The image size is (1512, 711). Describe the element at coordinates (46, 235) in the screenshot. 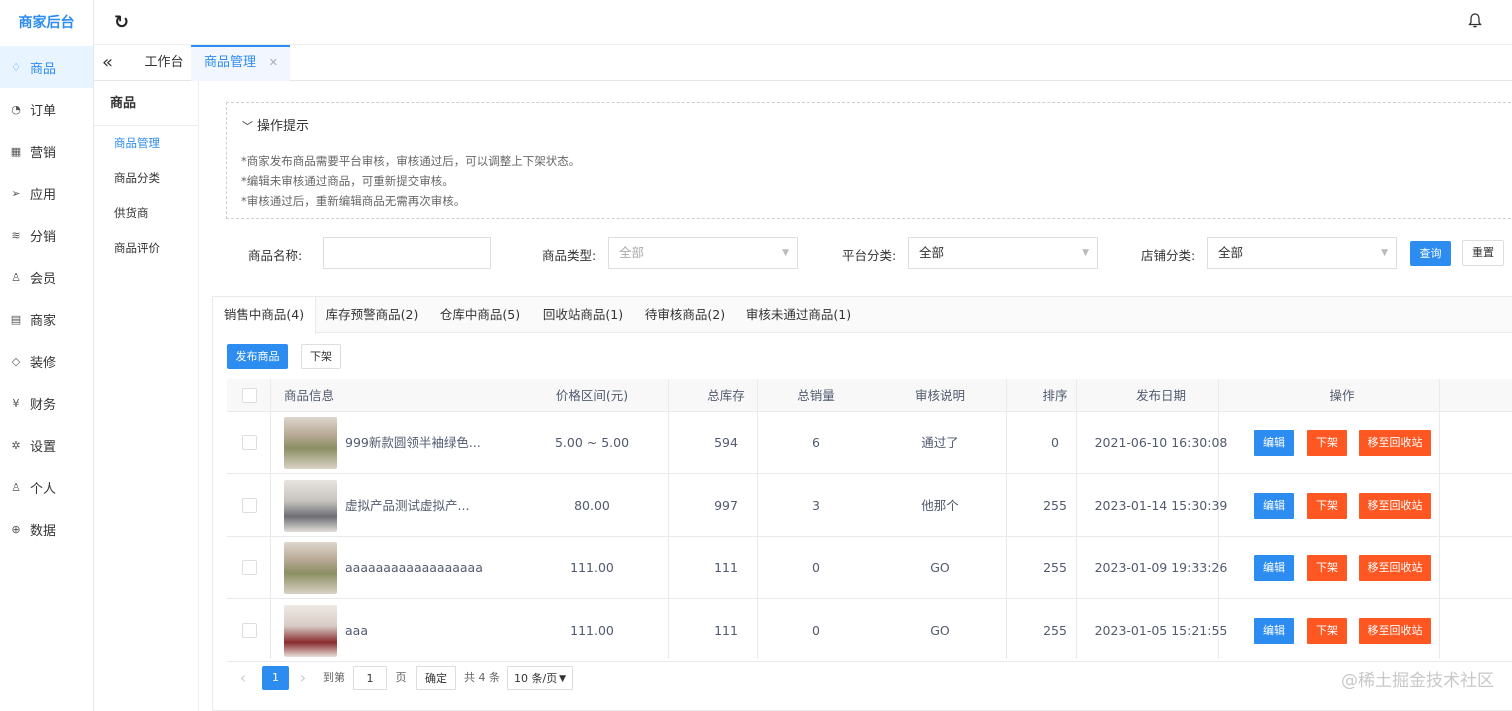

I see `nav-item: ≋ 分销` at that location.